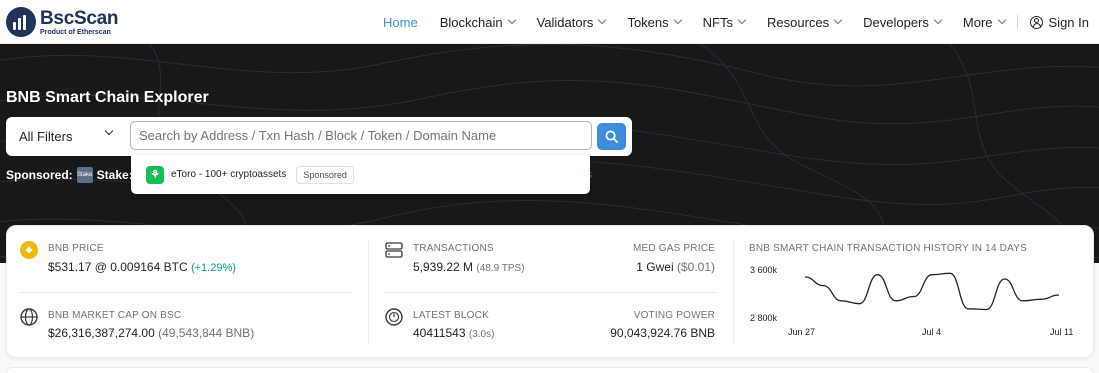 The image size is (1099, 373). What do you see at coordinates (29, 317) in the screenshot?
I see `globe-icon` at bounding box center [29, 317].